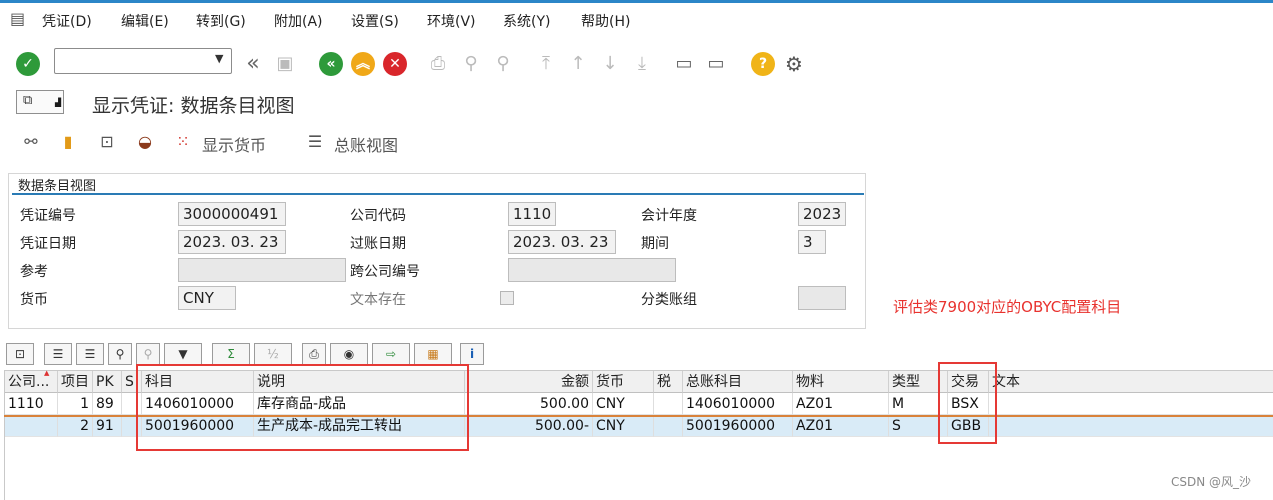 The width and height of the screenshot is (1273, 500). What do you see at coordinates (75, 404) in the screenshot?
I see `table-row-cell: 1` at bounding box center [75, 404].